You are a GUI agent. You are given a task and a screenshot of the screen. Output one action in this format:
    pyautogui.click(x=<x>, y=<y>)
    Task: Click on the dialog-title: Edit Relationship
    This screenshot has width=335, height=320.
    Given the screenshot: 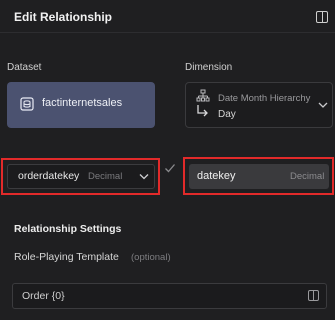 What is the action you would take?
    pyautogui.click(x=63, y=17)
    